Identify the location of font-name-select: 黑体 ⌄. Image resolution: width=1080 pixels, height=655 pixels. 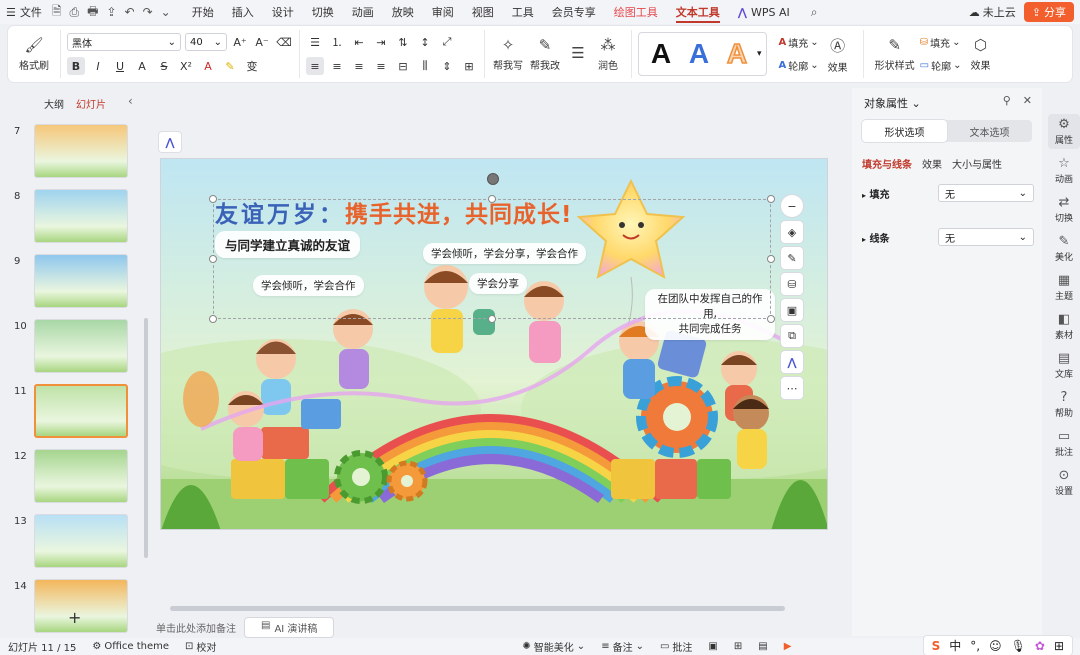
(124, 42).